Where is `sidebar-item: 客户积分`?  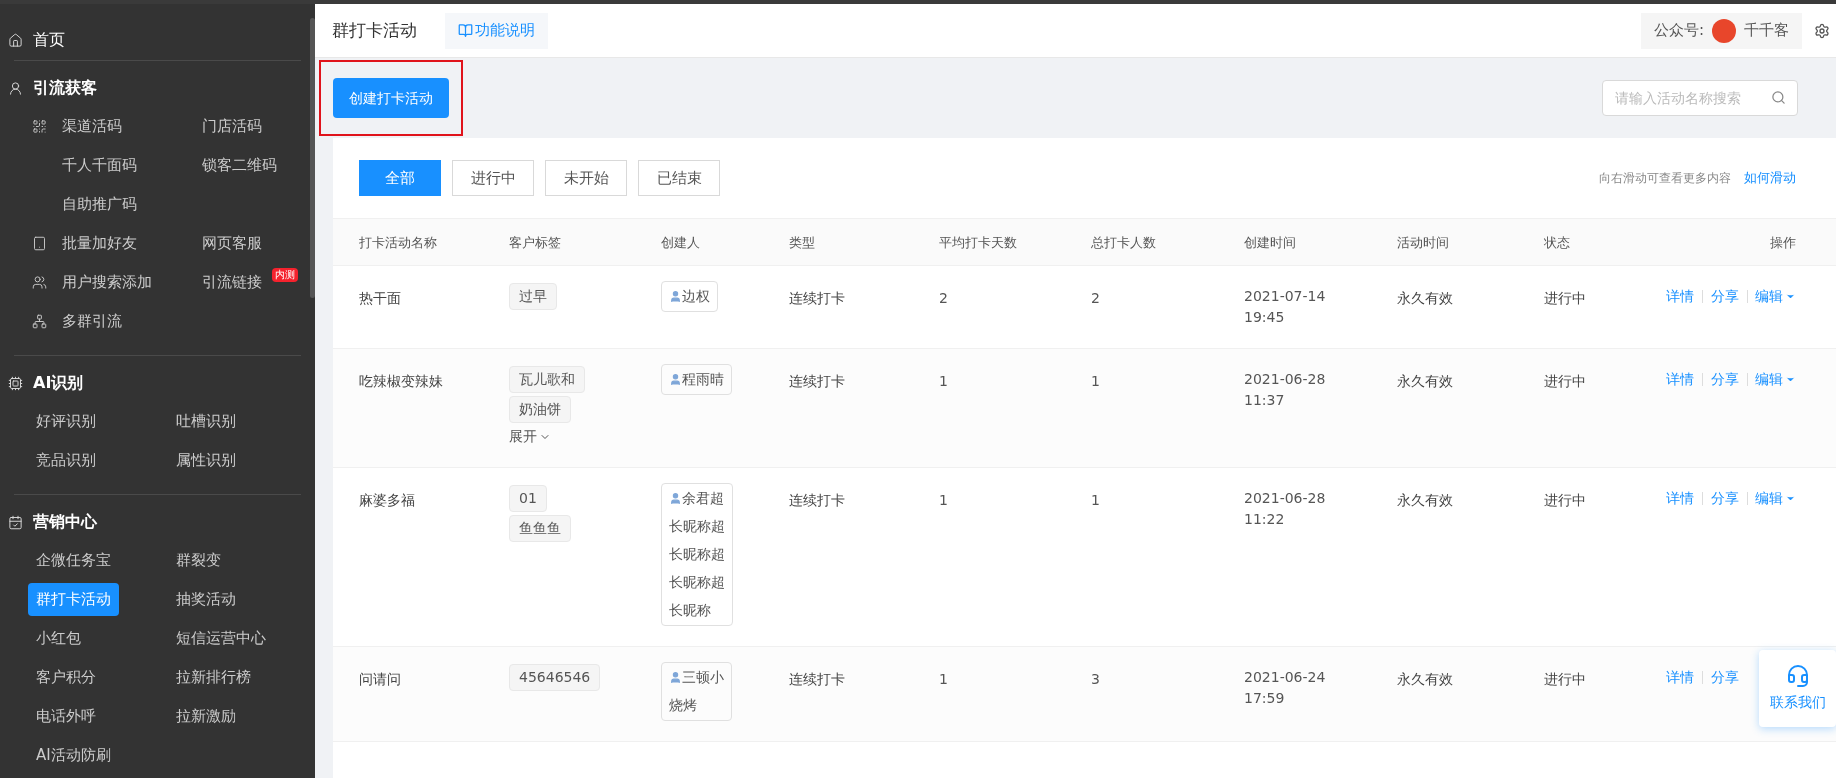
sidebar-item: 客户积分 is located at coordinates (66, 677).